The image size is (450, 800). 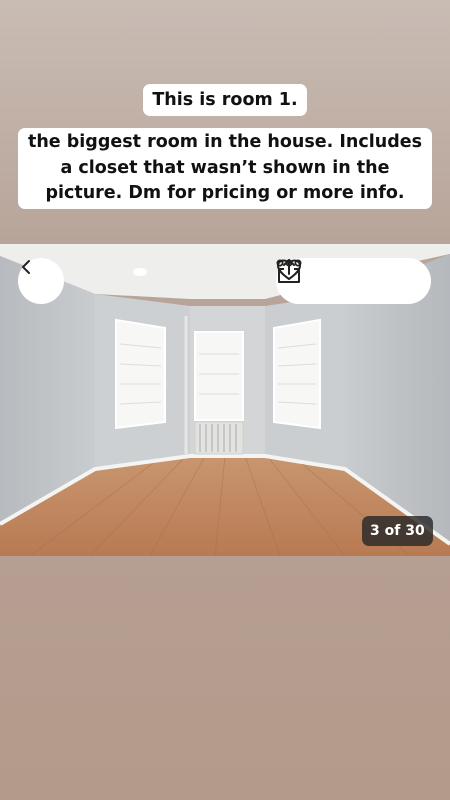 I want to click on caption-line: picture. Dm for pricing or more info., so click(x=225, y=193).